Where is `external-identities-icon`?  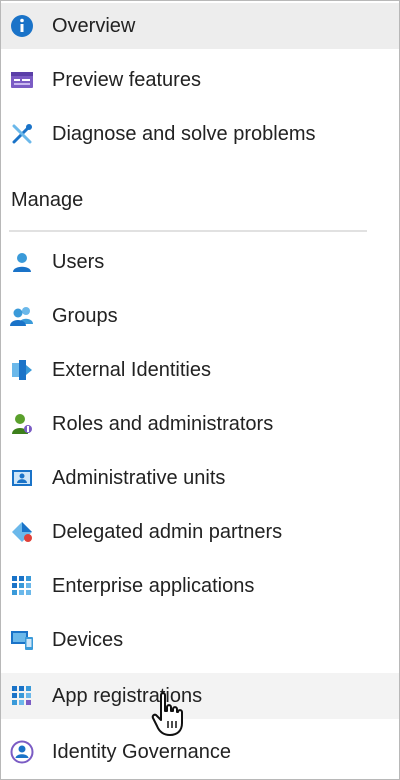 external-identities-icon is located at coordinates (22, 370).